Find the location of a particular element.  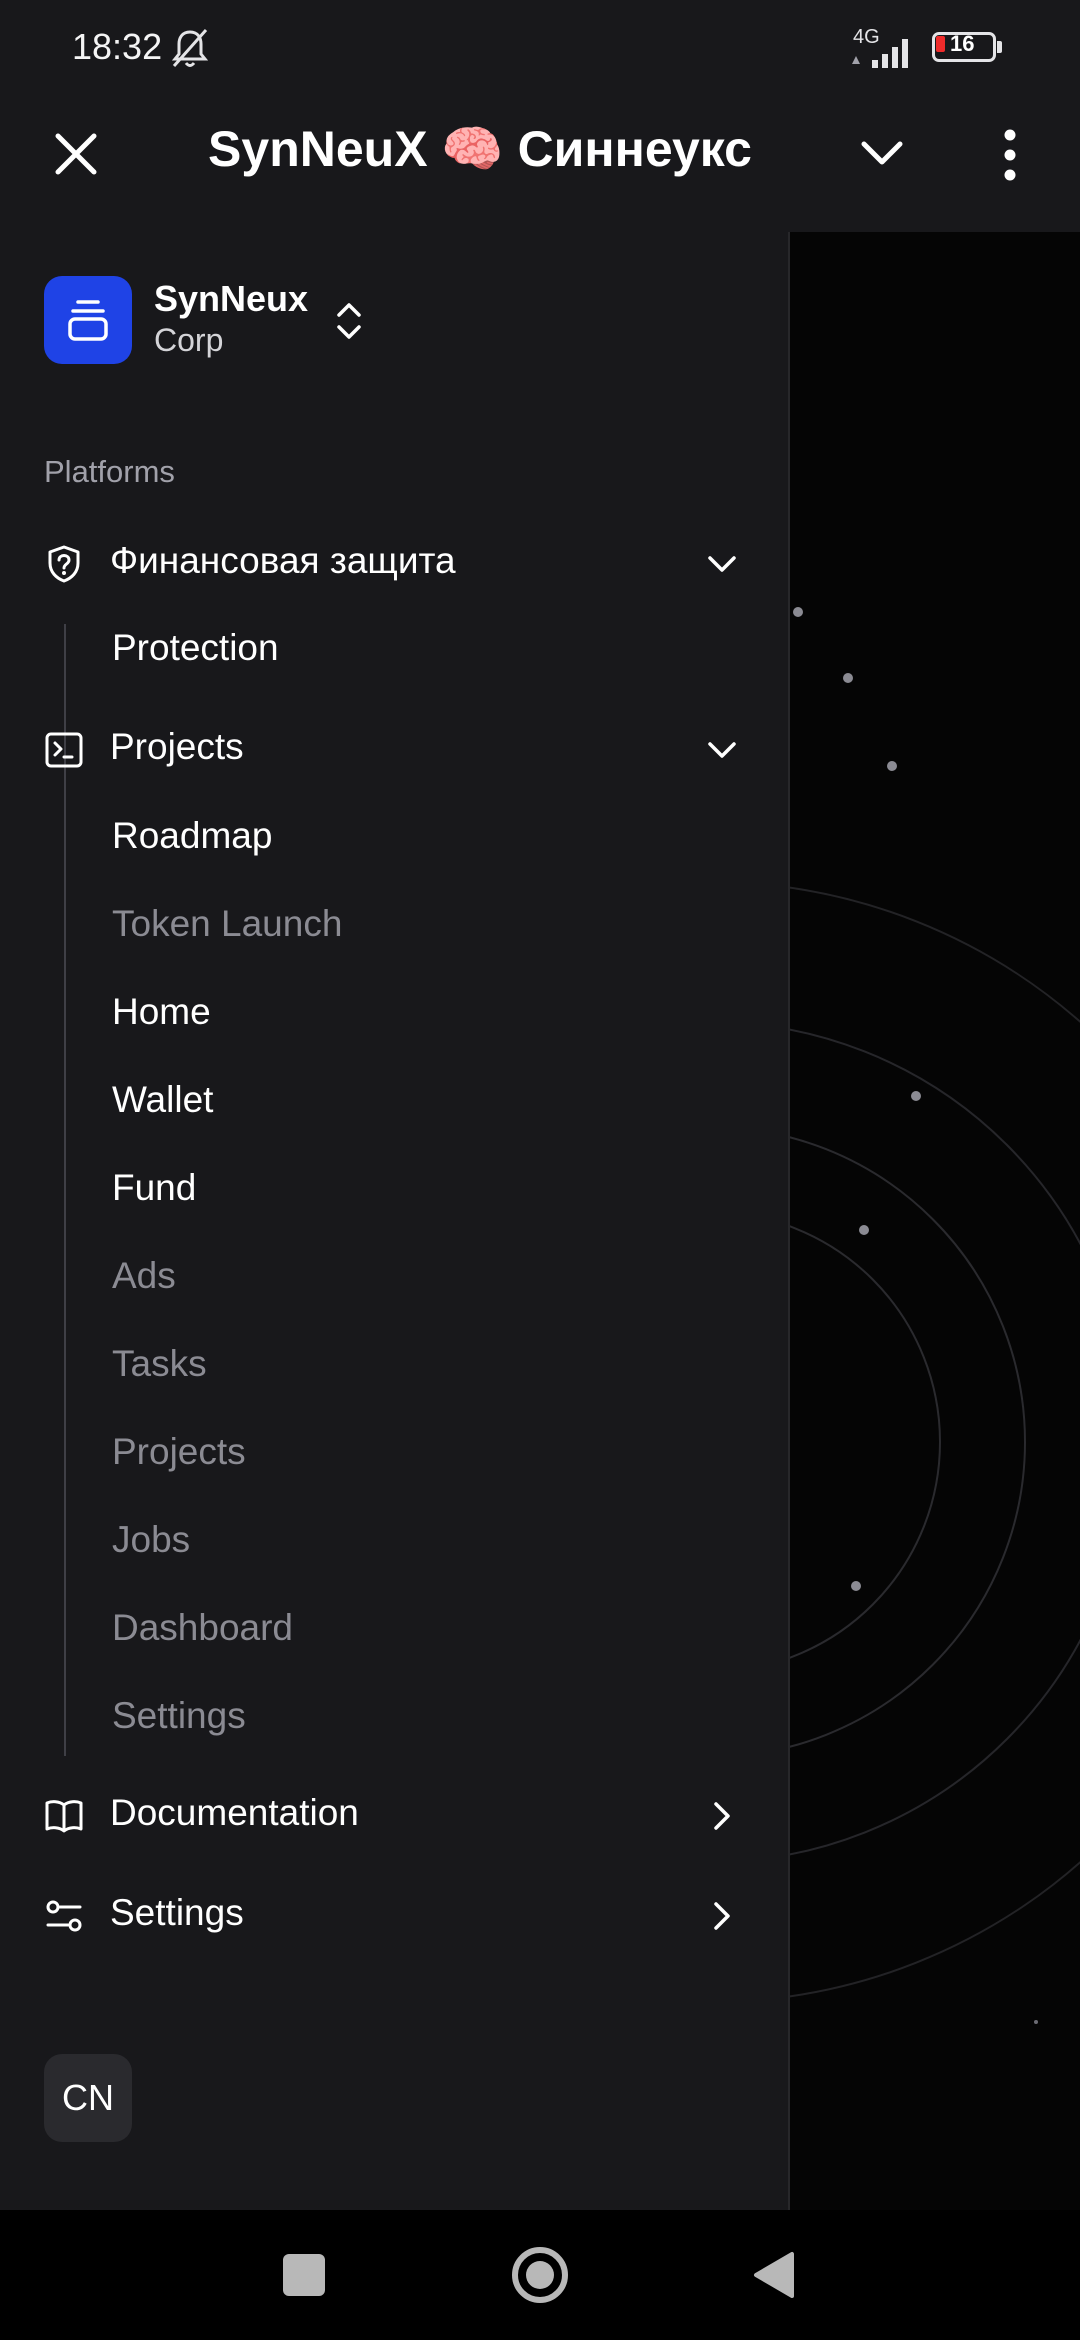

battery-indicator: 16 is located at coordinates (967, 47).